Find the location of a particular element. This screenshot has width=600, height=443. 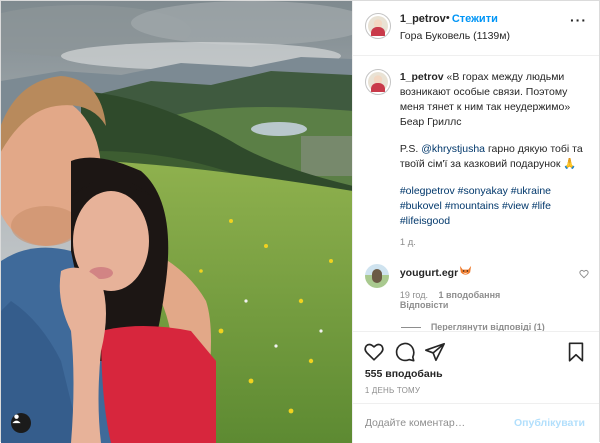

reply-button: Відповісти is located at coordinates (424, 305).